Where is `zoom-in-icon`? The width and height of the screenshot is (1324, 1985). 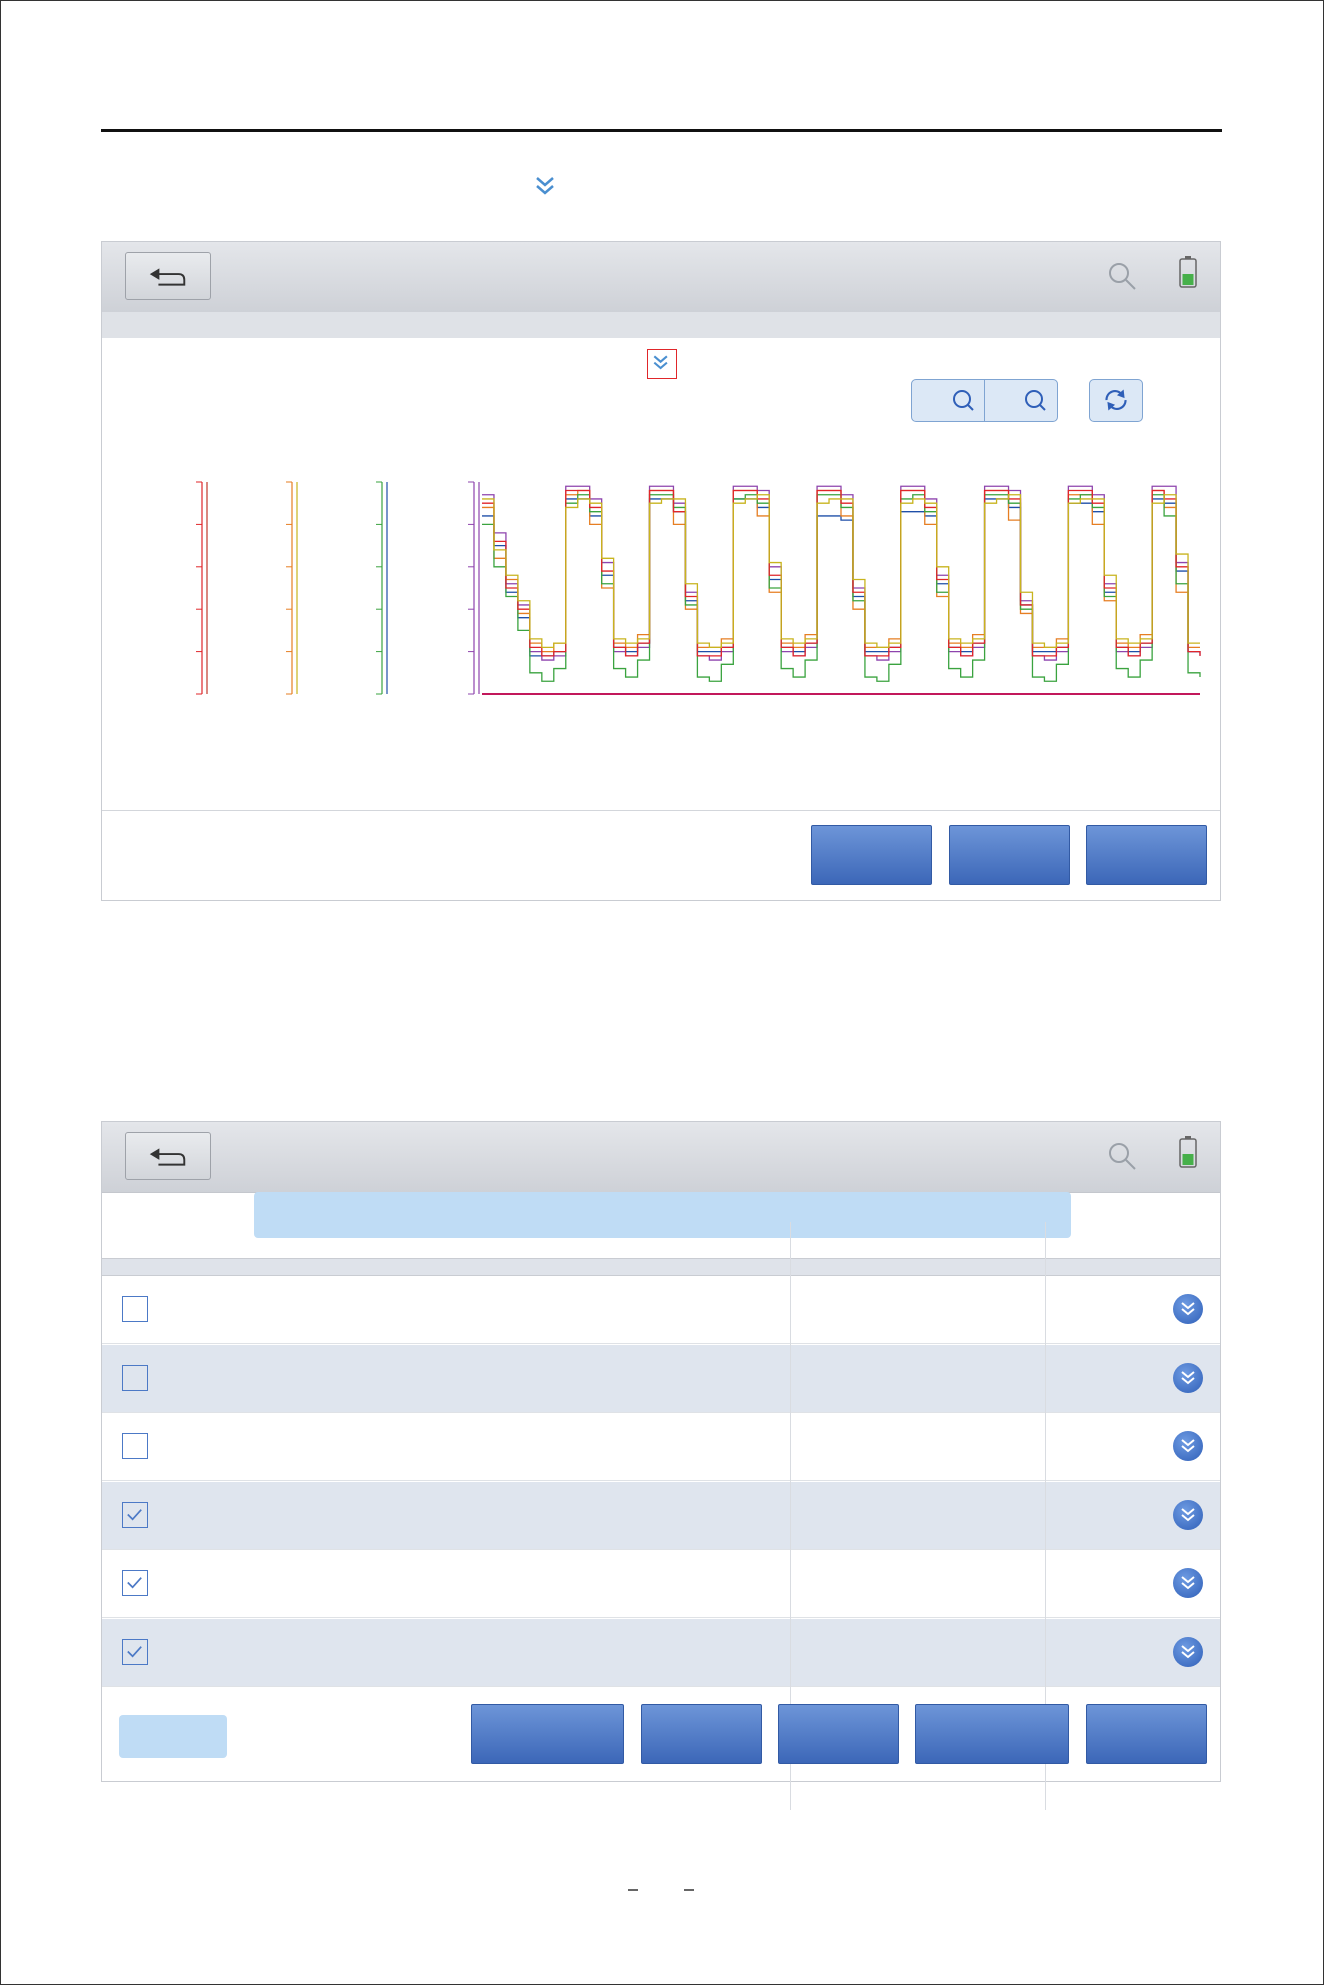 zoom-in-icon is located at coordinates (948, 400).